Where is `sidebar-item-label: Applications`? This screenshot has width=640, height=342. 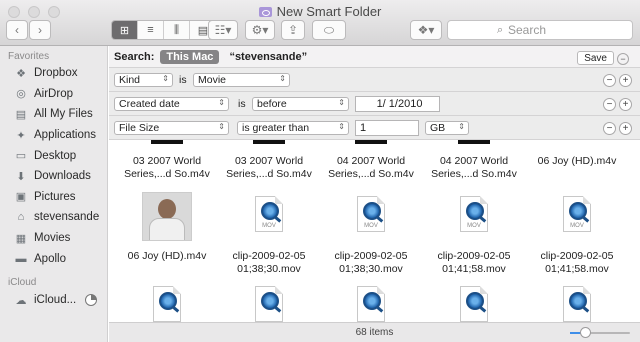 sidebar-item-label: Applications is located at coordinates (65, 135).